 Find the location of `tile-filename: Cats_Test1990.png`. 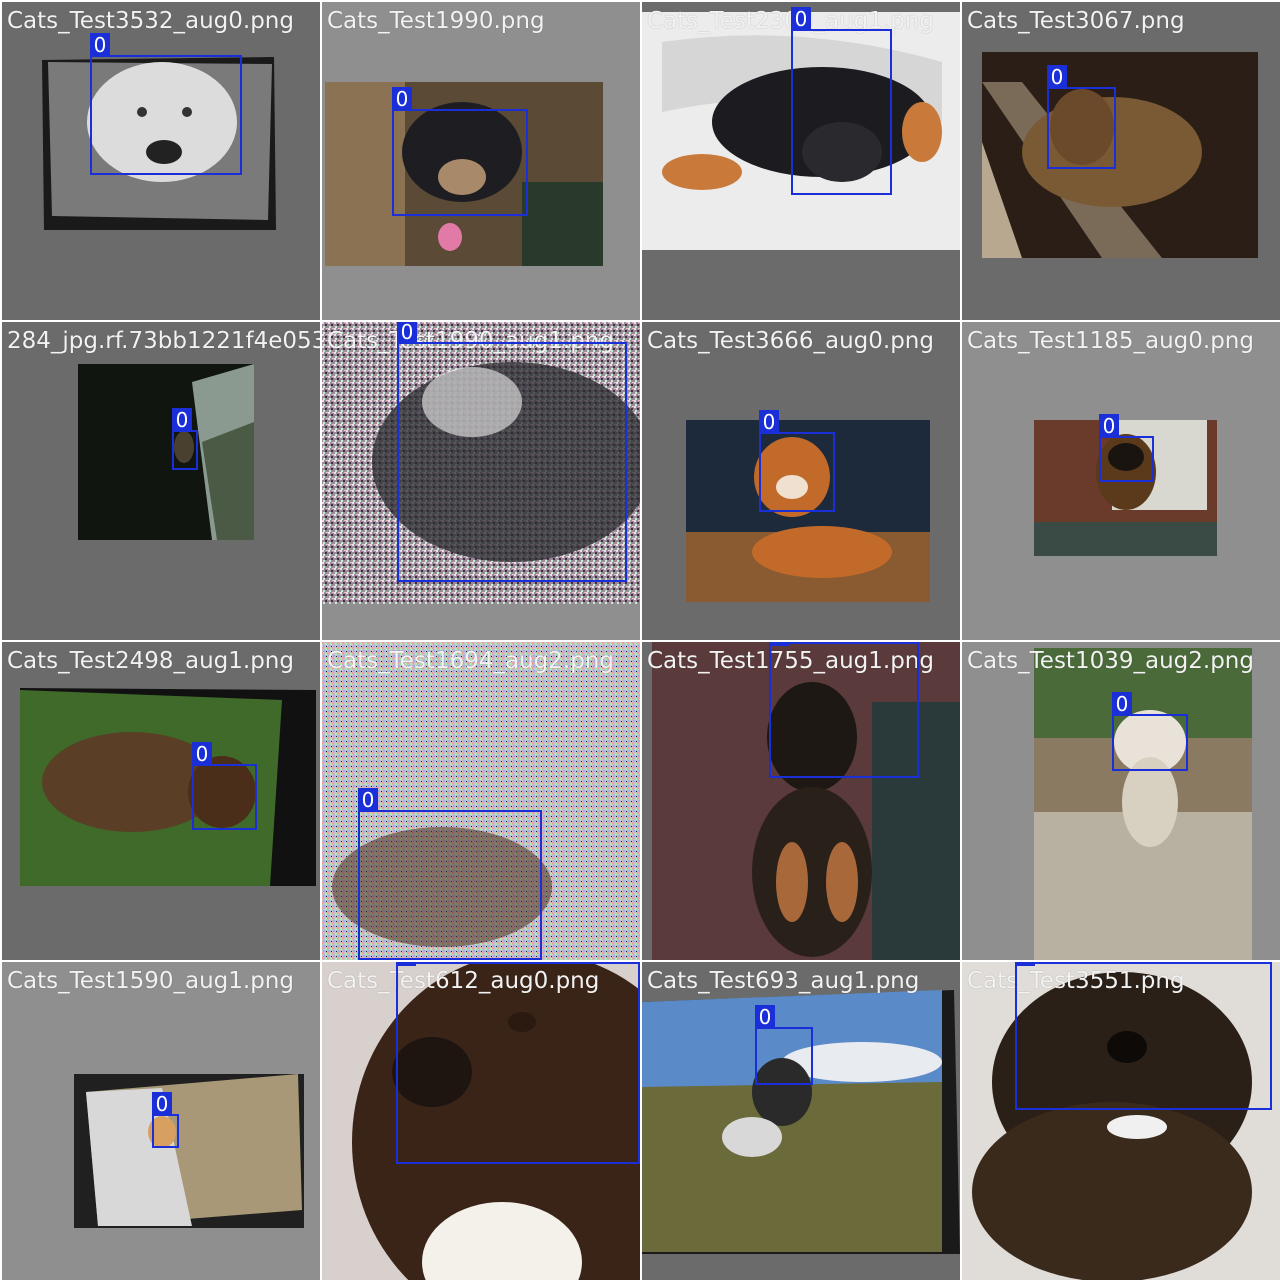

tile-filename: Cats_Test1990.png is located at coordinates (436, 21).